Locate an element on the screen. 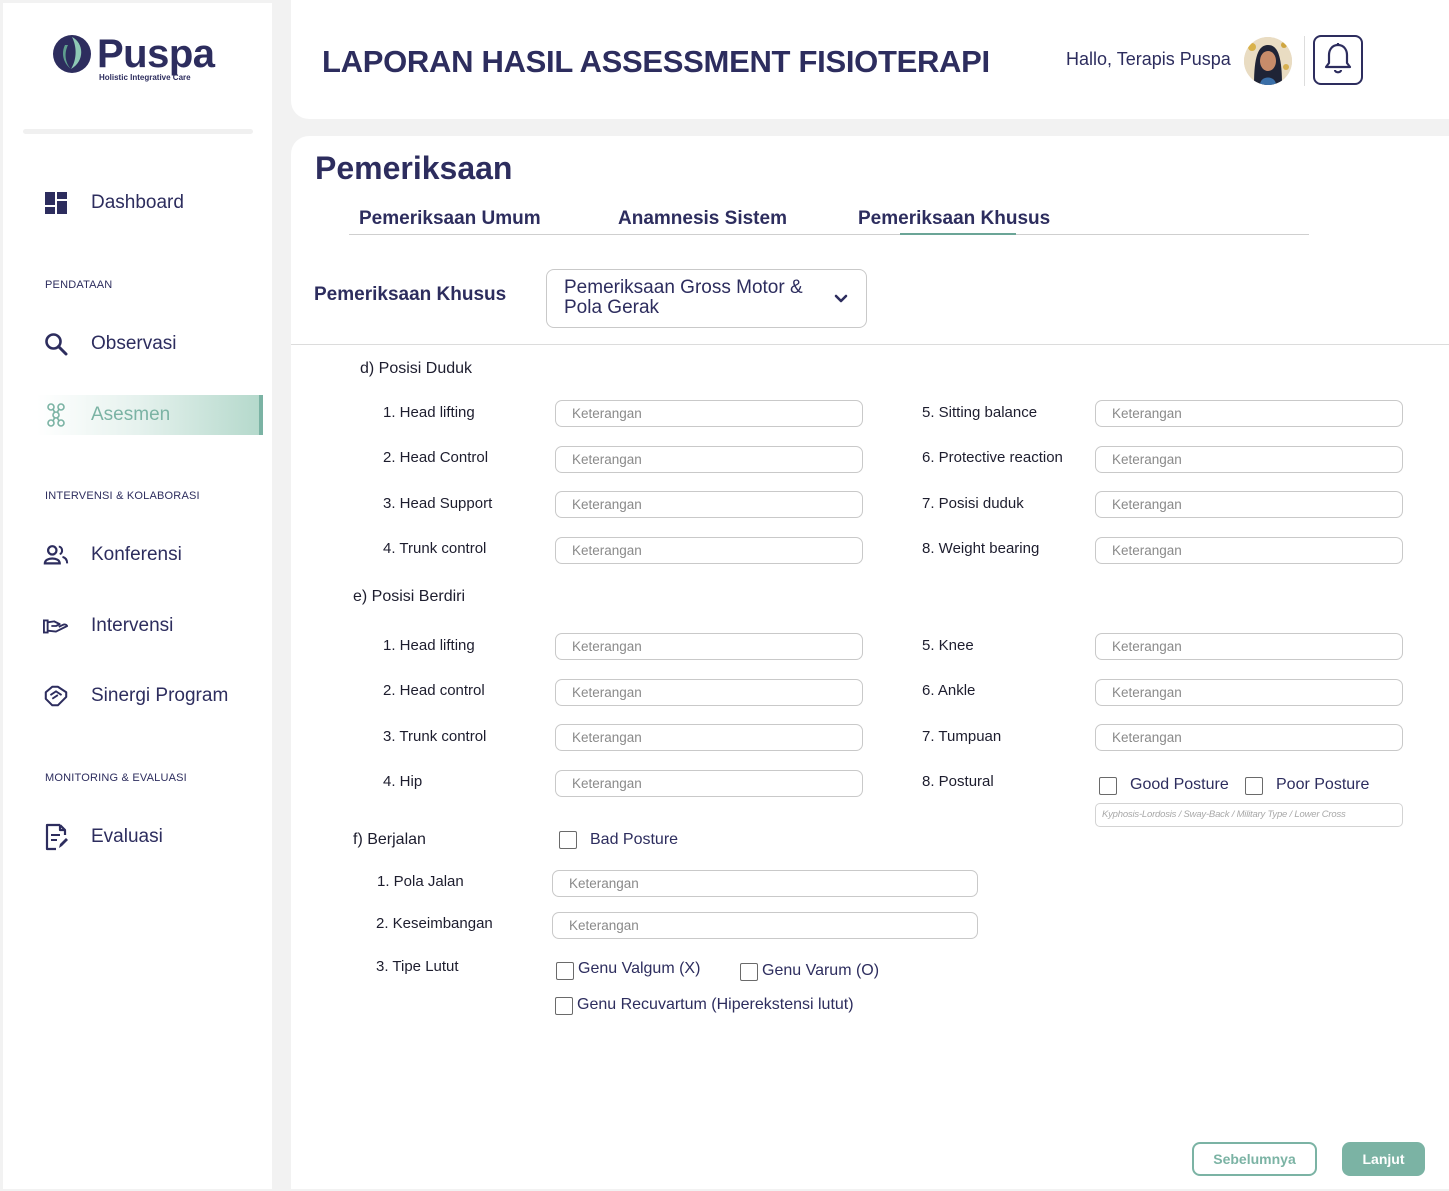 This screenshot has width=1449, height=1191. duduk-label-1: 1. Head lifting is located at coordinates (429, 412).